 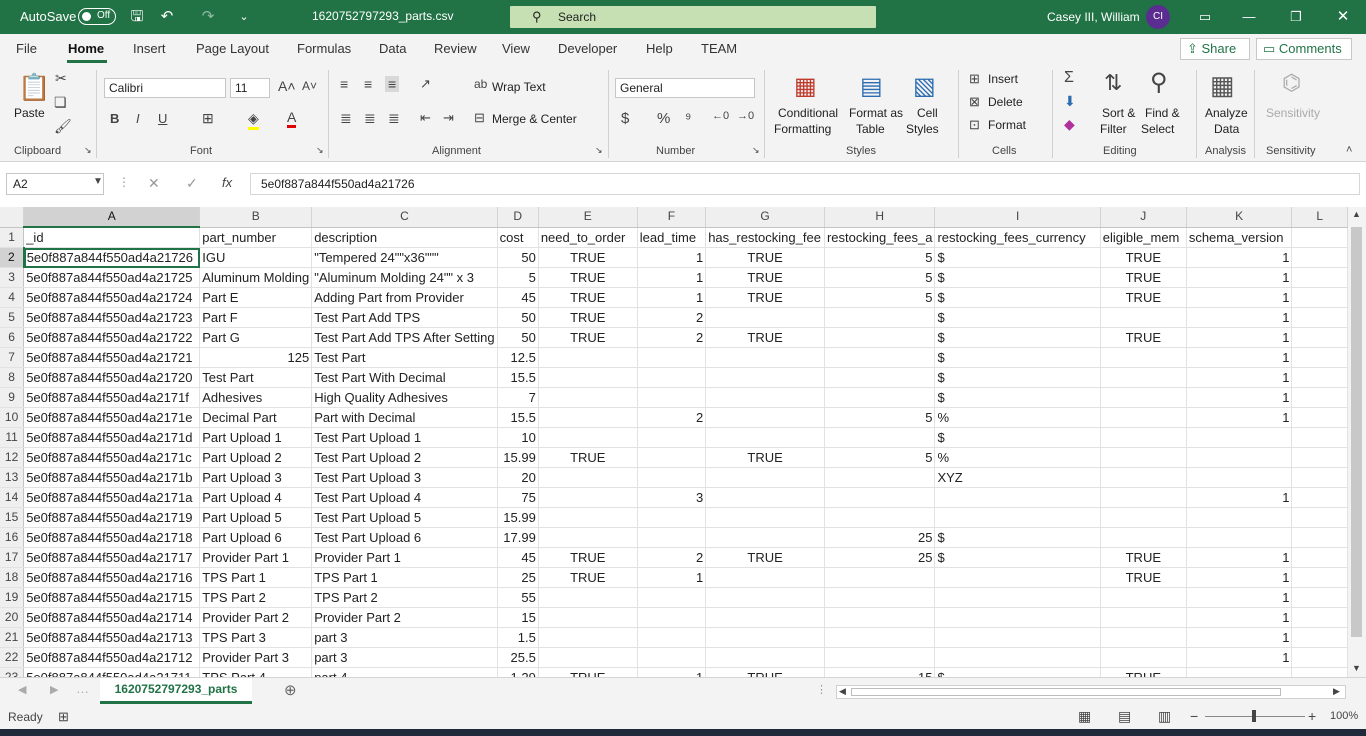 I want to click on middle-align-icon: ≡, so click(x=368, y=84).